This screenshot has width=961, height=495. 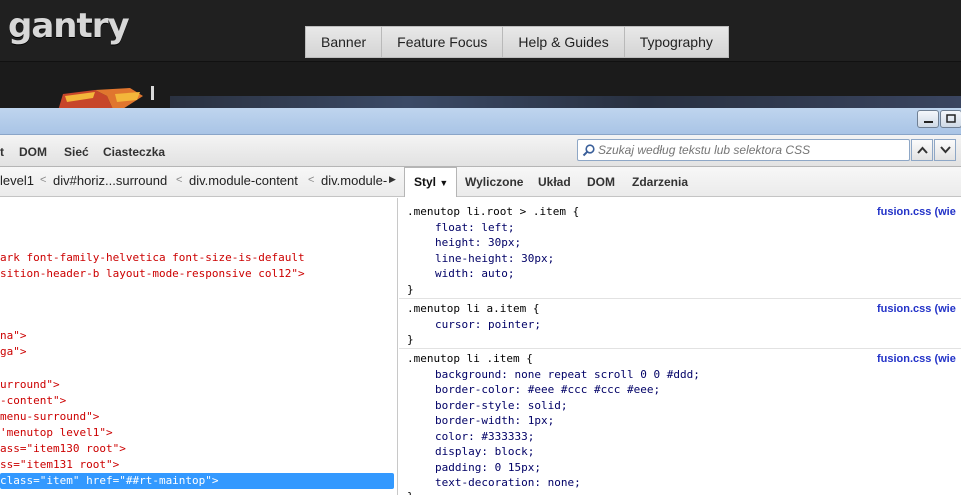 What do you see at coordinates (197, 352) in the screenshot?
I see `html-tree-line: ga">` at bounding box center [197, 352].